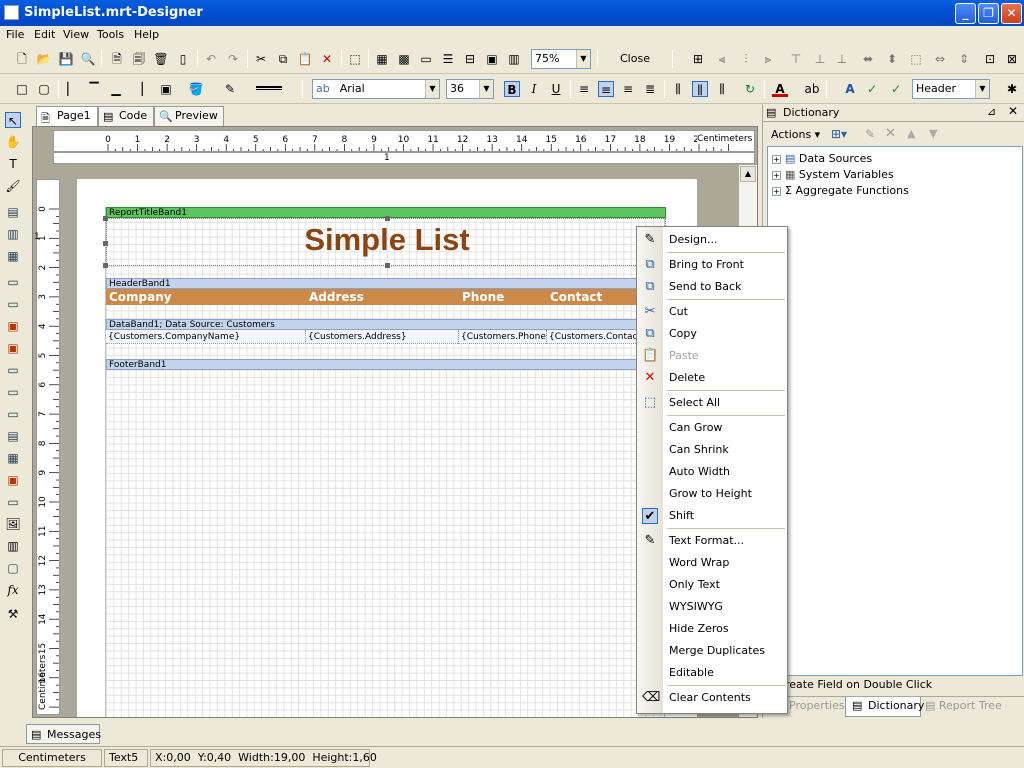 The image size is (1024, 768). Describe the element at coordinates (492, 59) in the screenshot. I see `page-view-icon: ▣` at that location.